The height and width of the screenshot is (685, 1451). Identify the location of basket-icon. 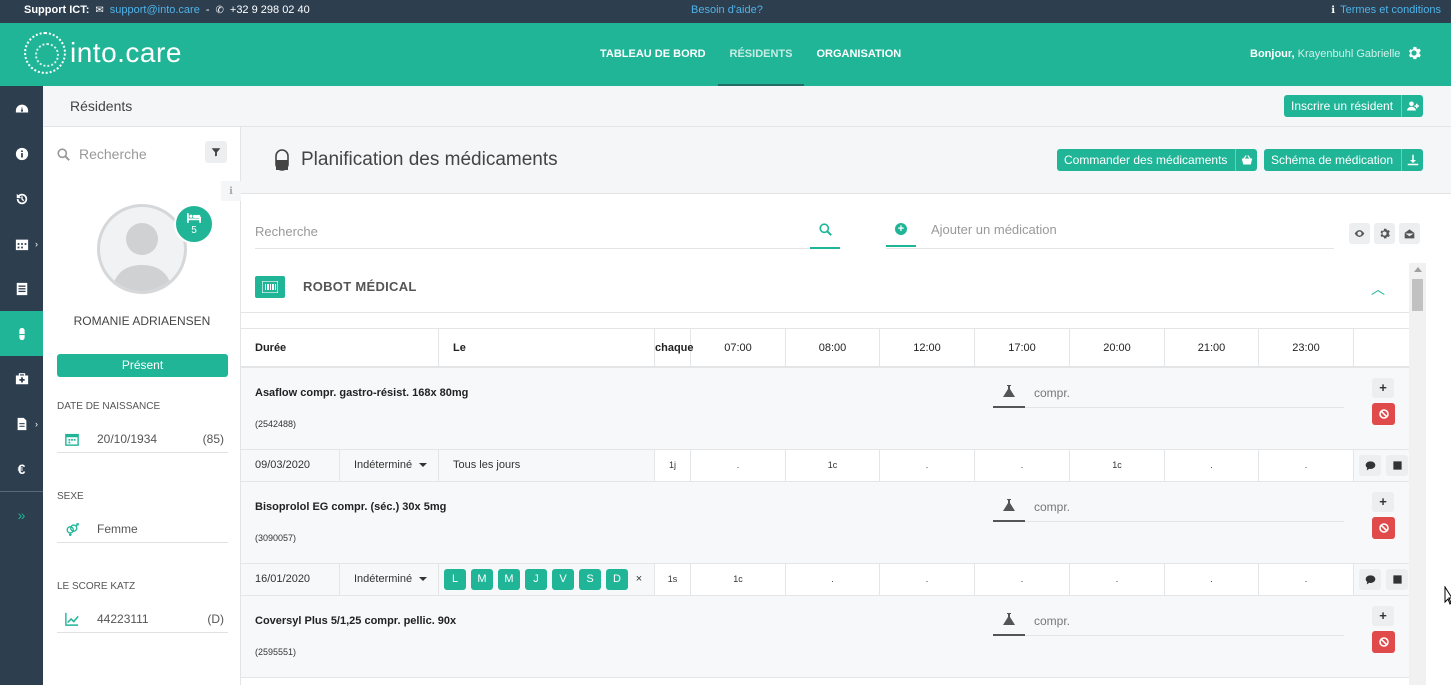
(1246, 160).